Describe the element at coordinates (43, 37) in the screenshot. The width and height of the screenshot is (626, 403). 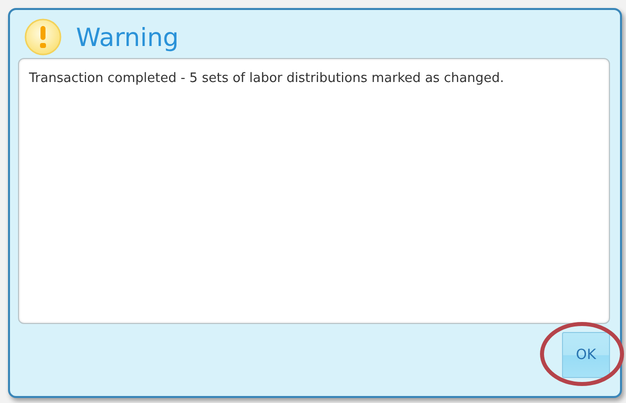
I see `warning-icon` at that location.